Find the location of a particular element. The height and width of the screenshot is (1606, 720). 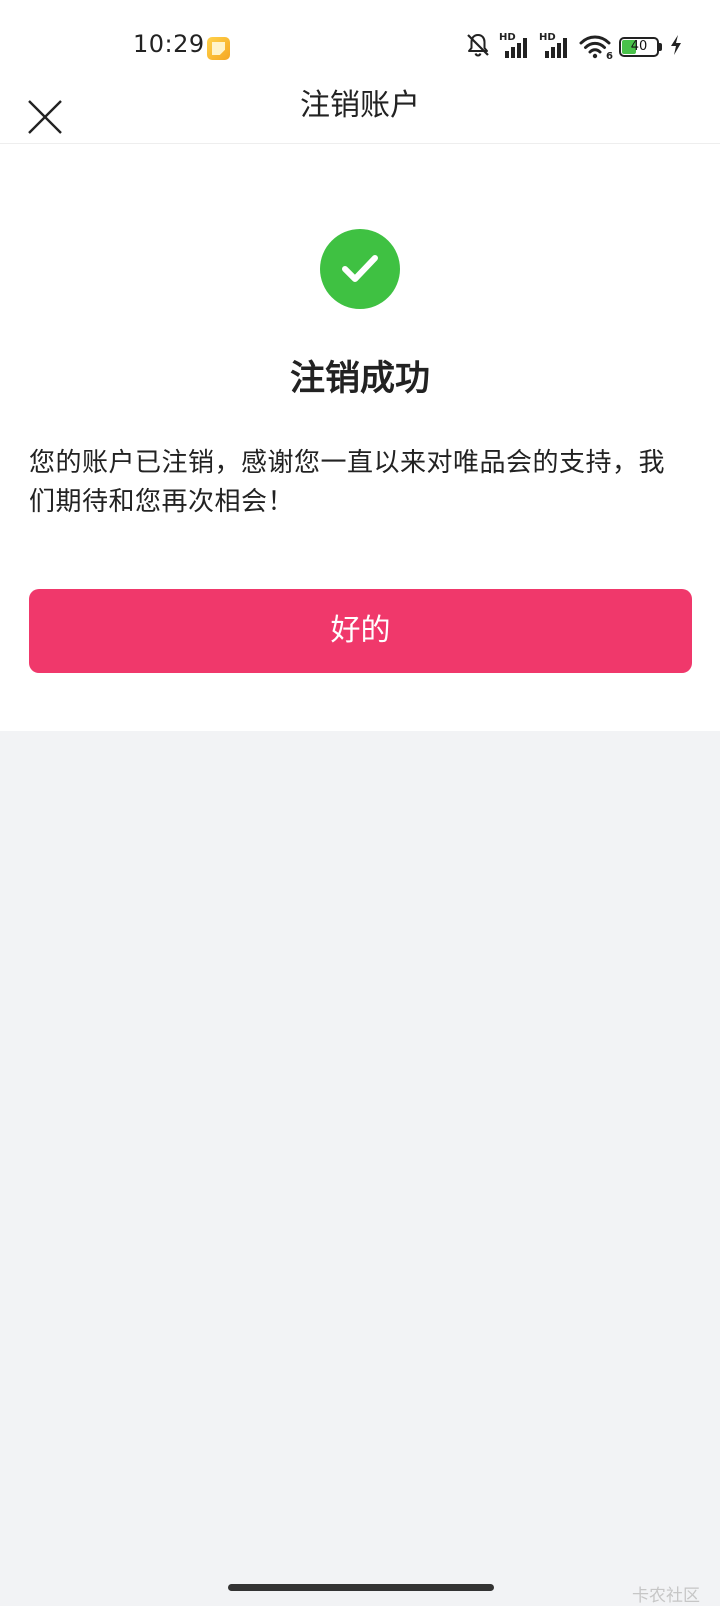

success-title: 注销成功 is located at coordinates (359, 379).